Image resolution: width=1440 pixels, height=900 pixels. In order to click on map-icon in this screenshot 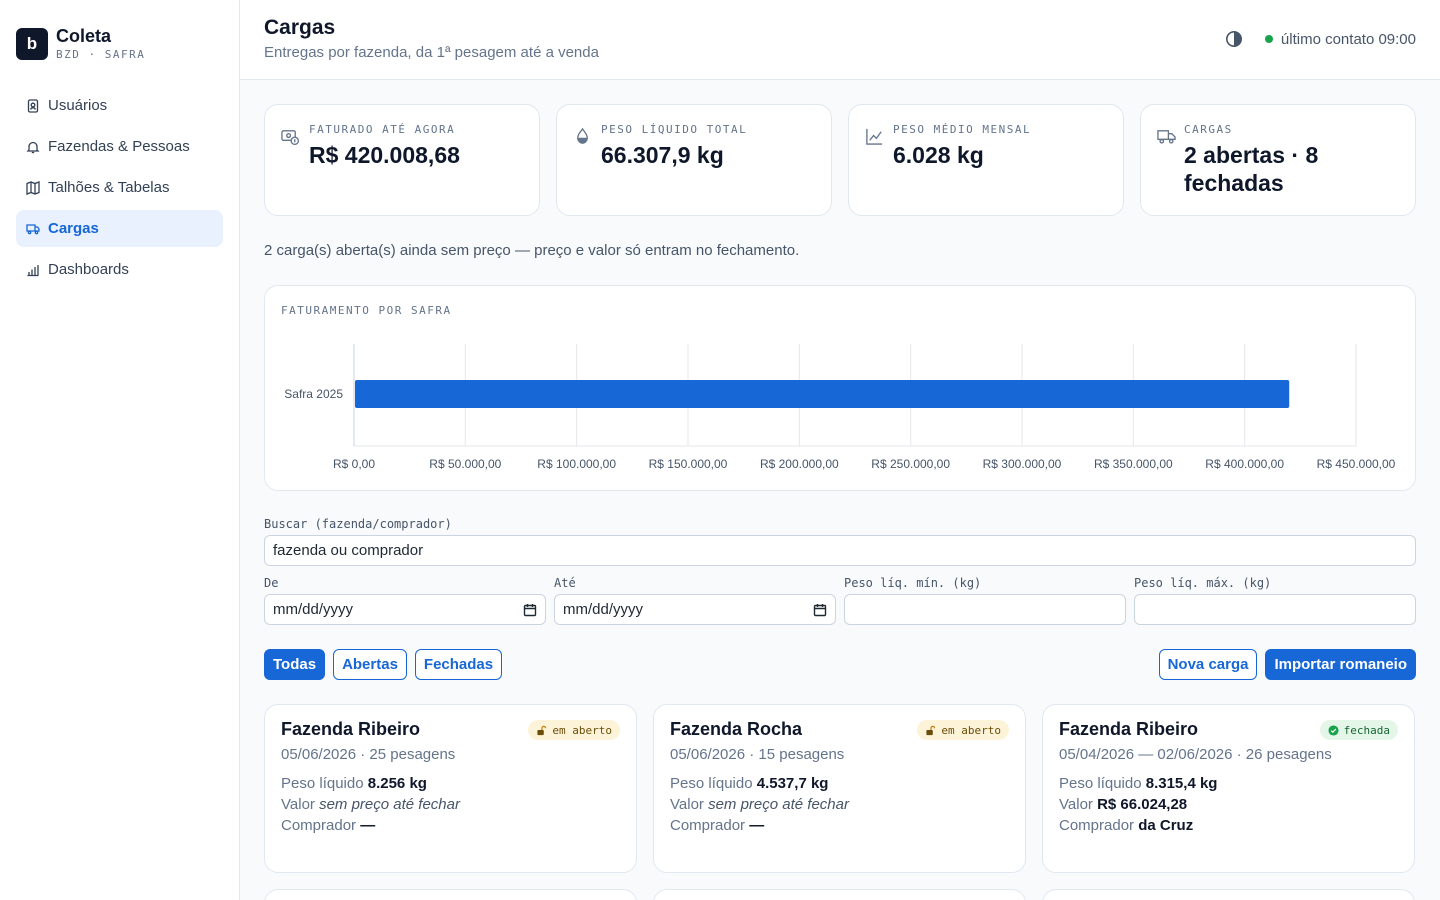, I will do `click(33, 187)`.